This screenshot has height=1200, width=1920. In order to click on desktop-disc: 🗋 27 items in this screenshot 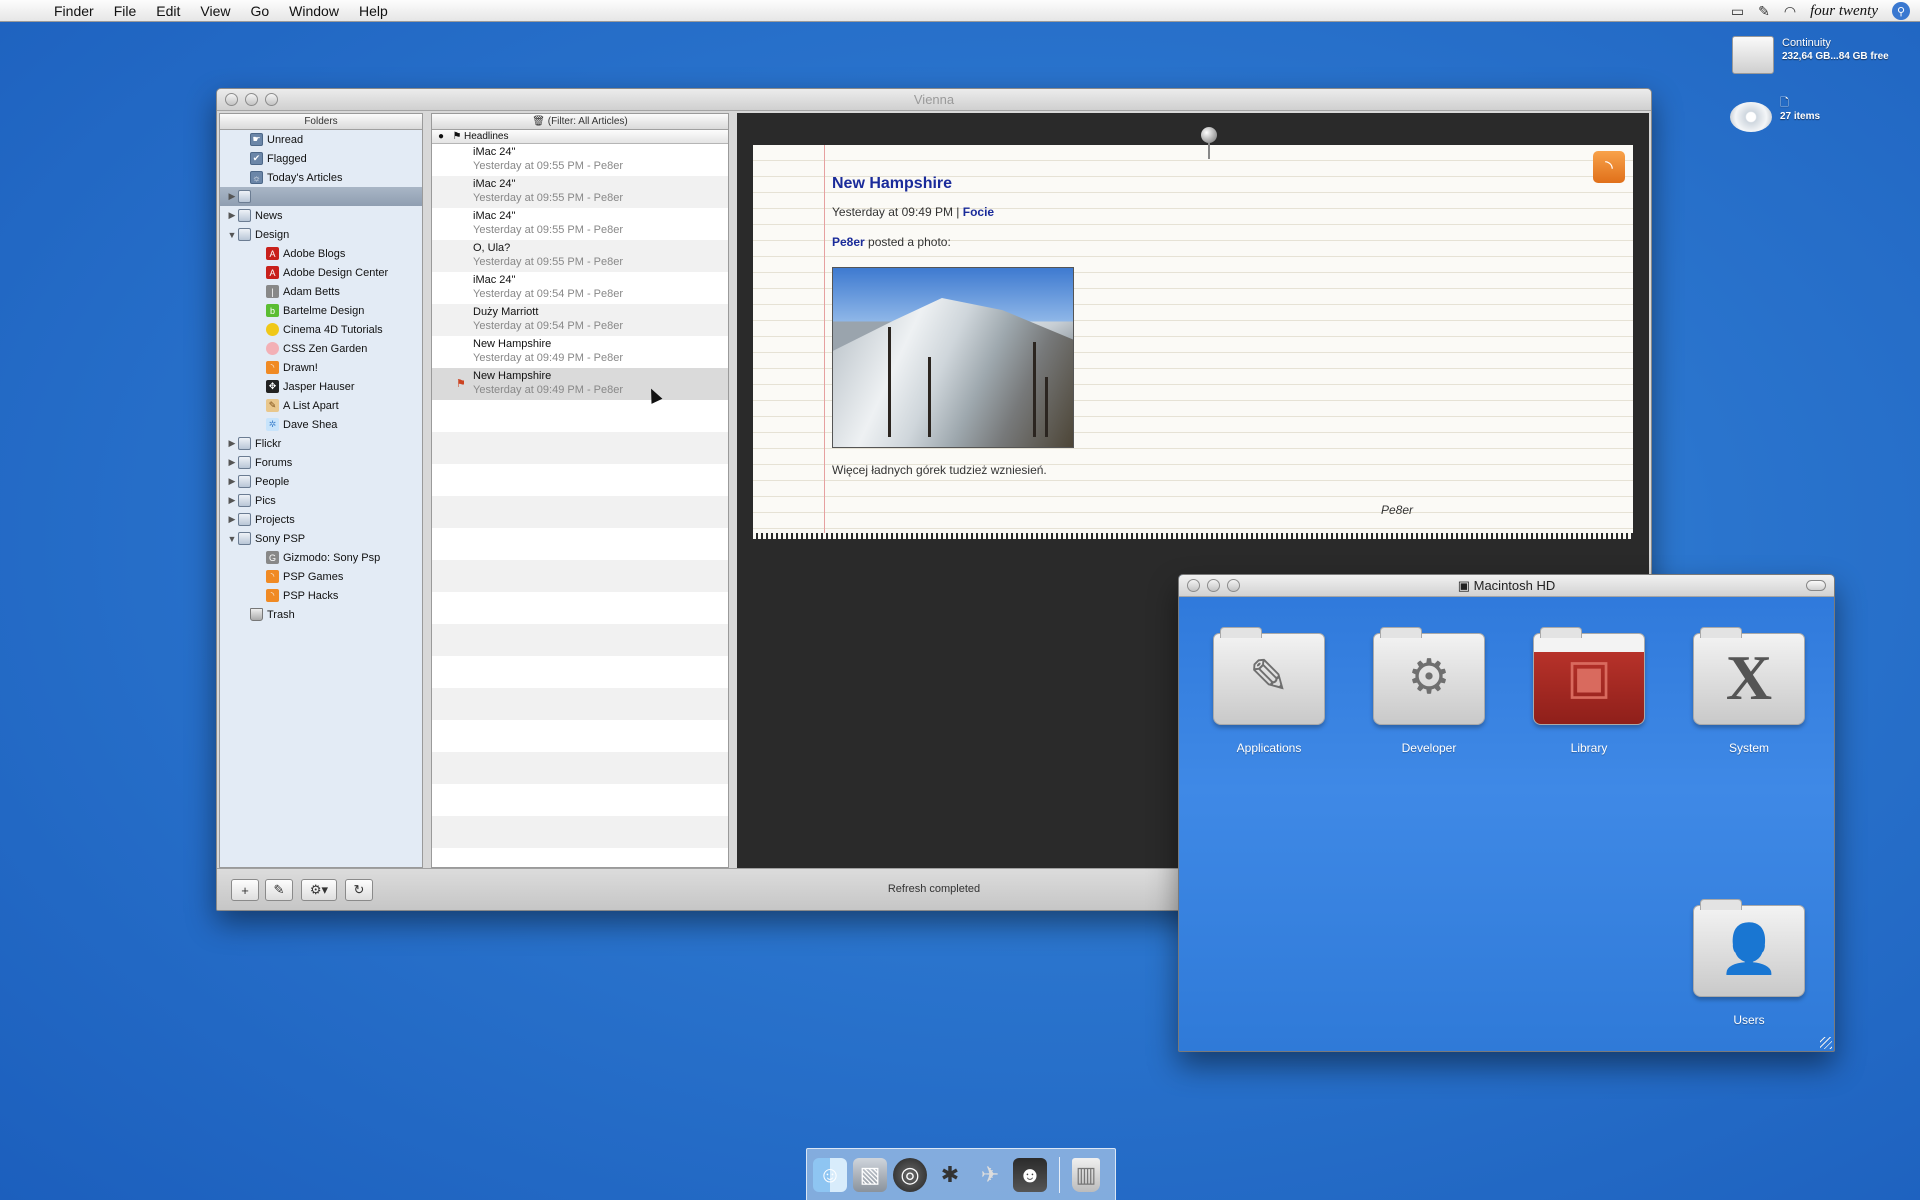, I will do `click(1775, 114)`.